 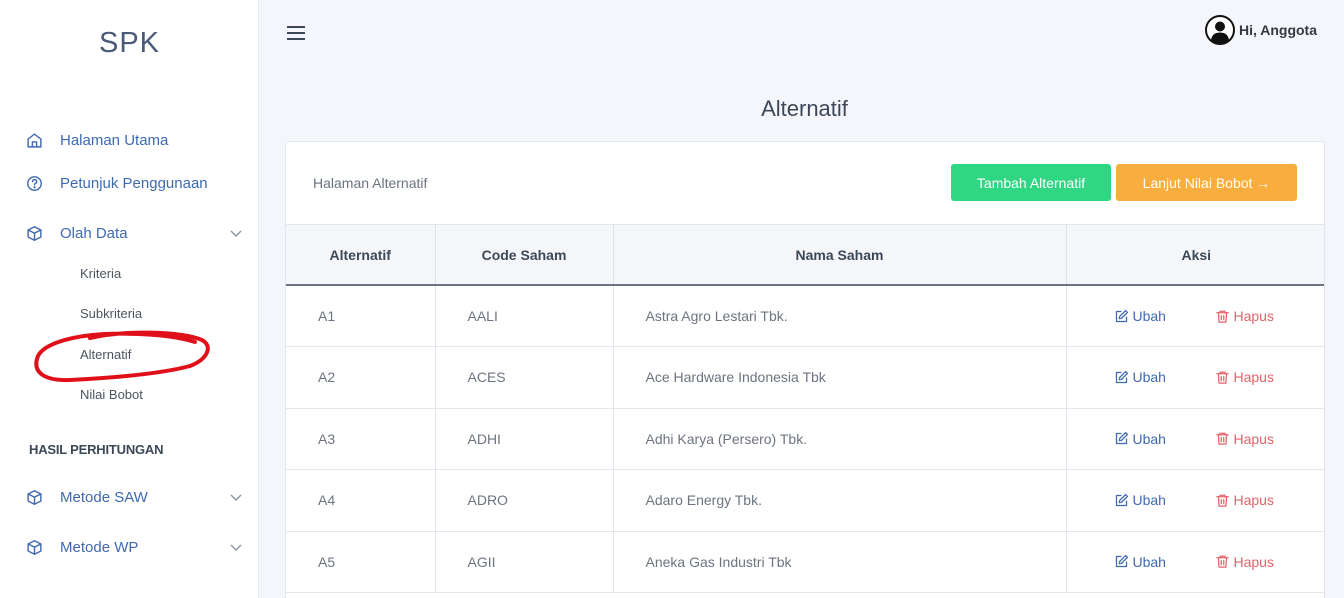 I want to click on sidebar-item-metode-saw: Metode SAW, so click(x=134, y=497).